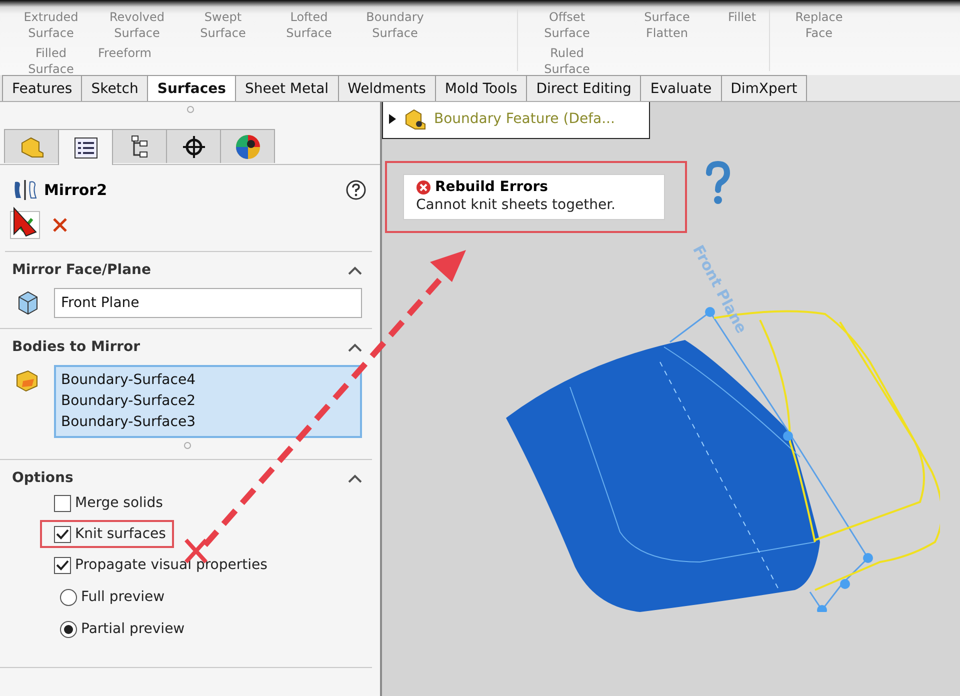 The image size is (960, 696). Describe the element at coordinates (356, 190) in the screenshot. I see `help-icon` at that location.